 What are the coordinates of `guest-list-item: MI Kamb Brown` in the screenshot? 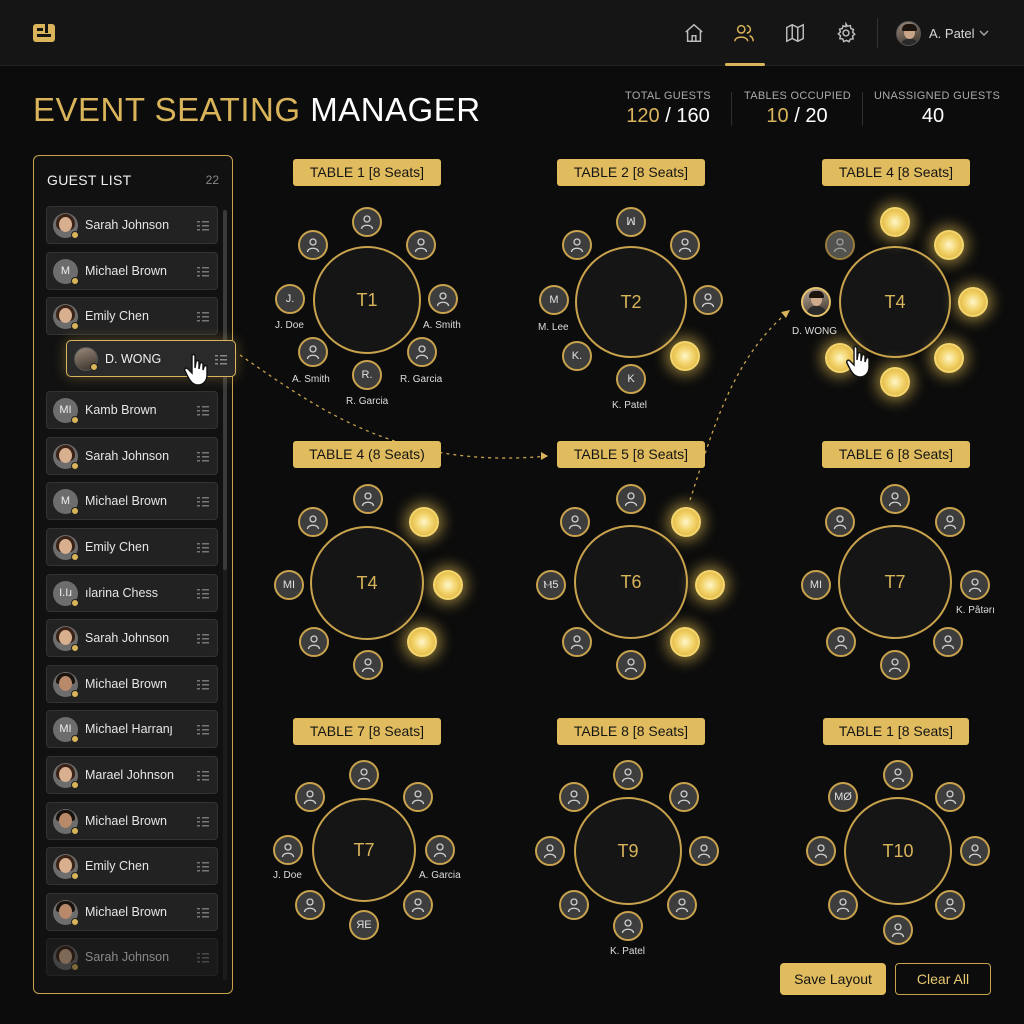 It's located at (132, 410).